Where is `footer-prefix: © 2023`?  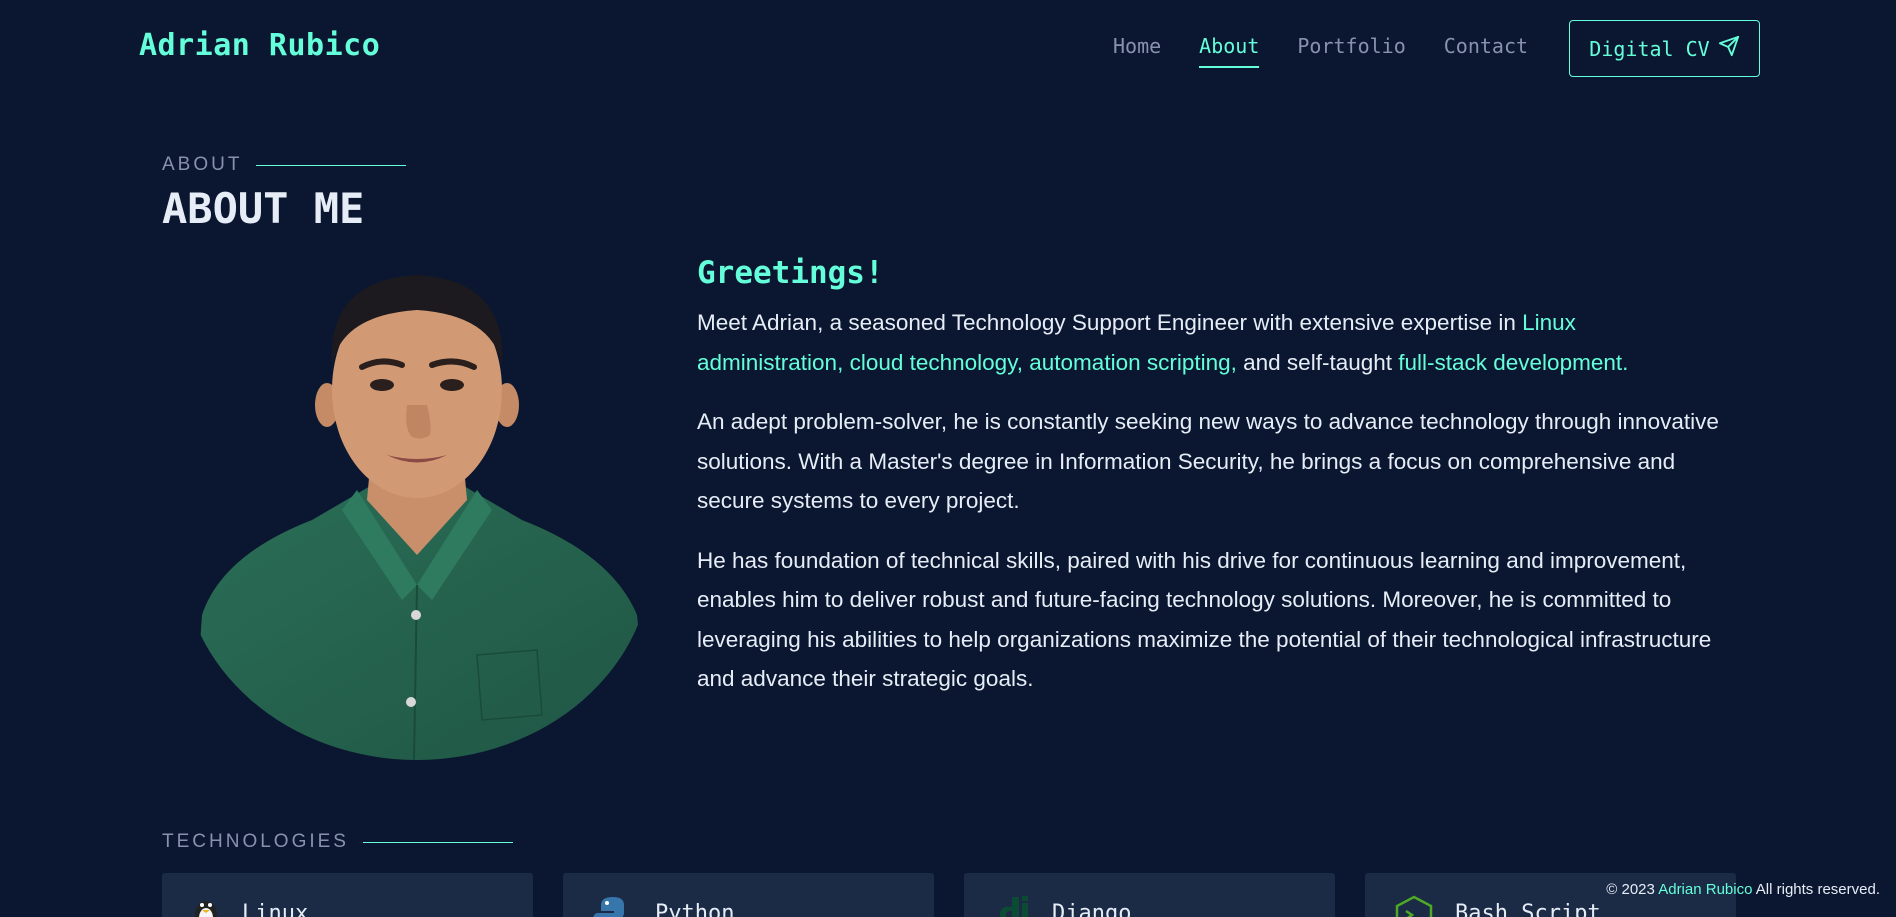
footer-prefix: © 2023 is located at coordinates (1632, 889).